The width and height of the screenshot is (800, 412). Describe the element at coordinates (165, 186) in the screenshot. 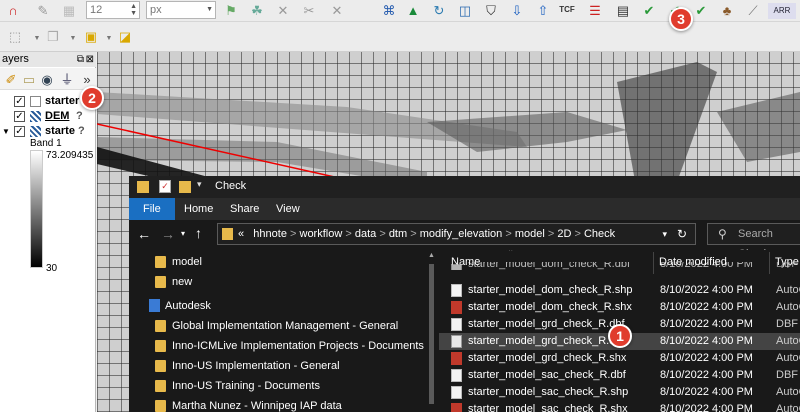

I see `properties-icon: ✓` at that location.